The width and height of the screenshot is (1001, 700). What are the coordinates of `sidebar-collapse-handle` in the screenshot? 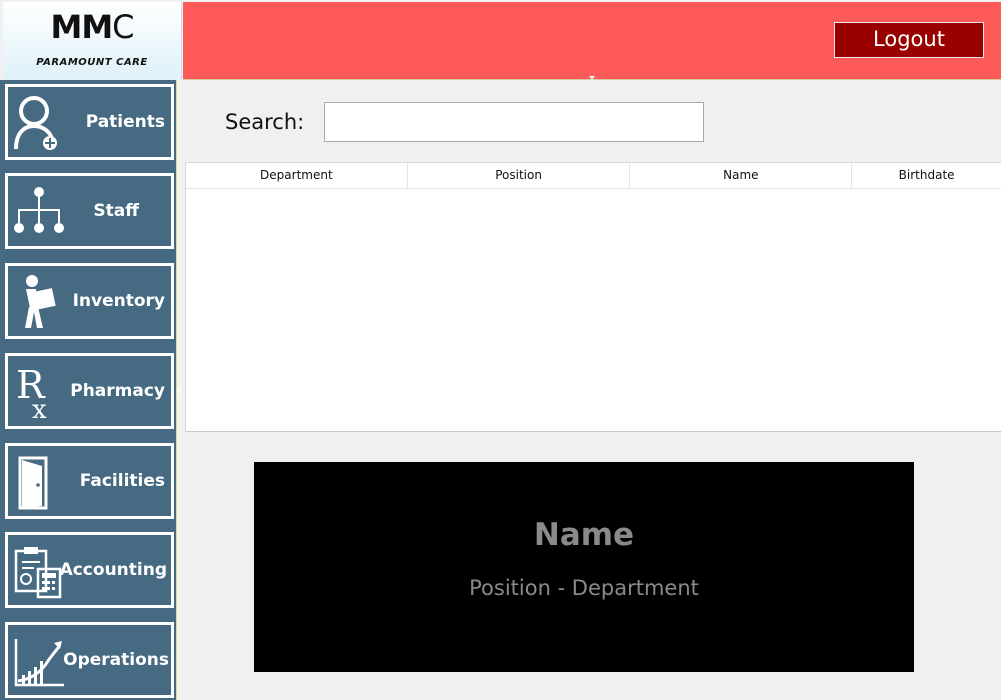 It's located at (179, 391).